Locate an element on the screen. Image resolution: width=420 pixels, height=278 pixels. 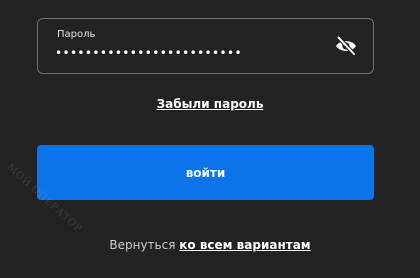
return-prefix: Вернуться is located at coordinates (142, 245).